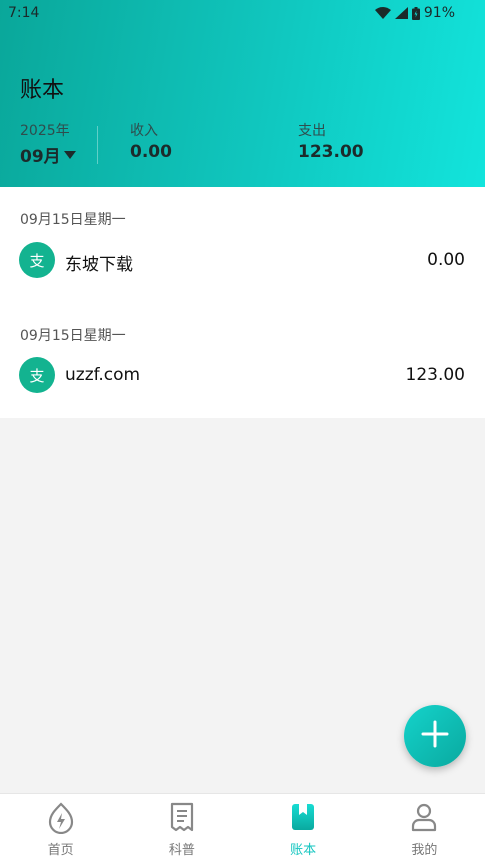 The height and width of the screenshot is (862, 485). What do you see at coordinates (42, 90) in the screenshot?
I see `page-title: 账本` at bounding box center [42, 90].